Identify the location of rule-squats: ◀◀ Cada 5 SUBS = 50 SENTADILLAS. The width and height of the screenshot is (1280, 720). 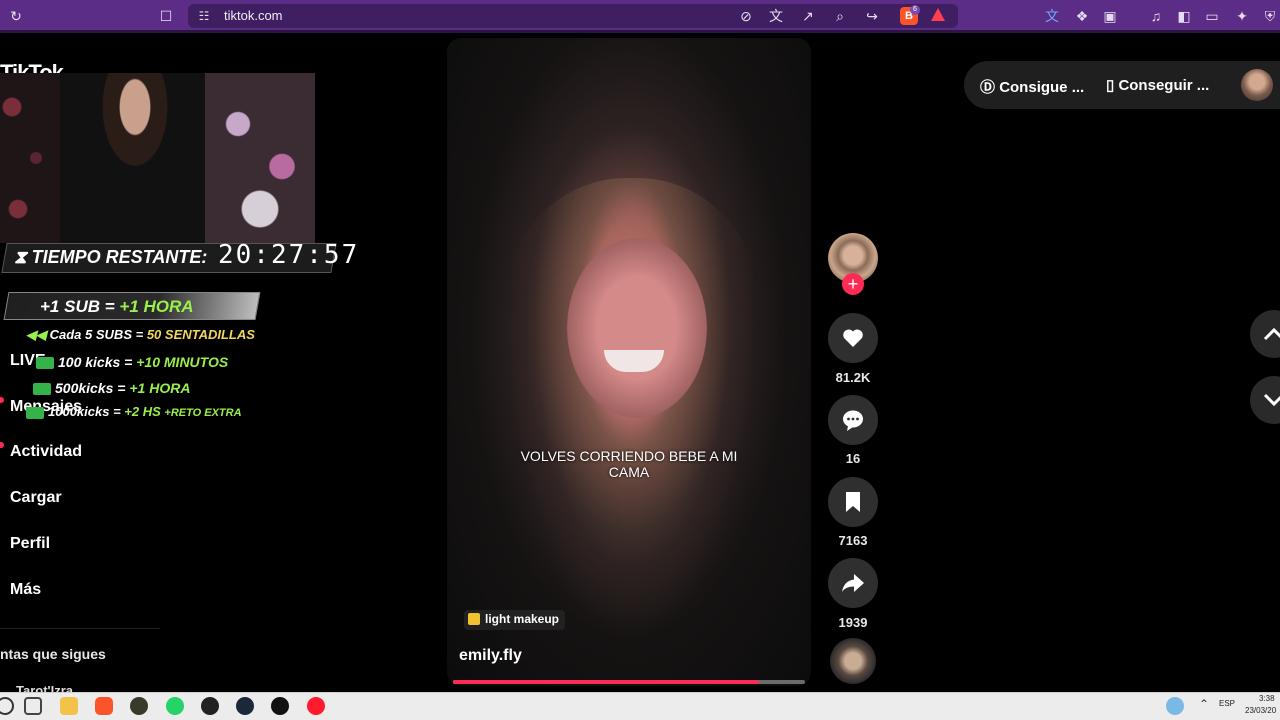
(140, 334).